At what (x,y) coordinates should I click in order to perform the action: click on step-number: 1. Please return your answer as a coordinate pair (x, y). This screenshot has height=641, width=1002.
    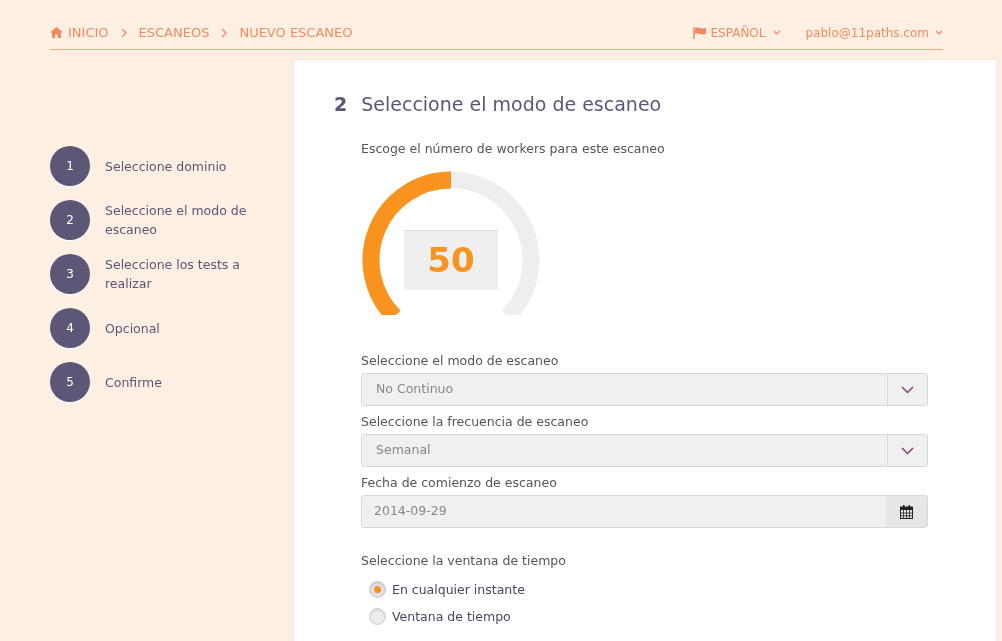
    Looking at the image, I should click on (70, 166).